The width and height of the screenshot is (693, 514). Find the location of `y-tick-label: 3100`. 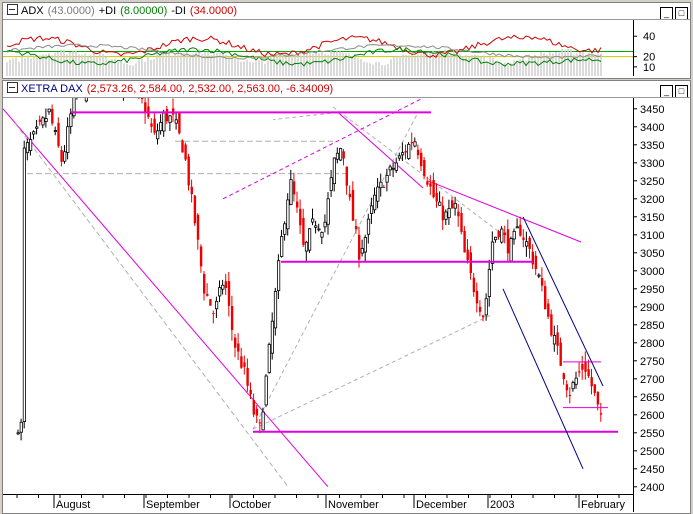

y-tick-label: 3100 is located at coordinates (652, 236).